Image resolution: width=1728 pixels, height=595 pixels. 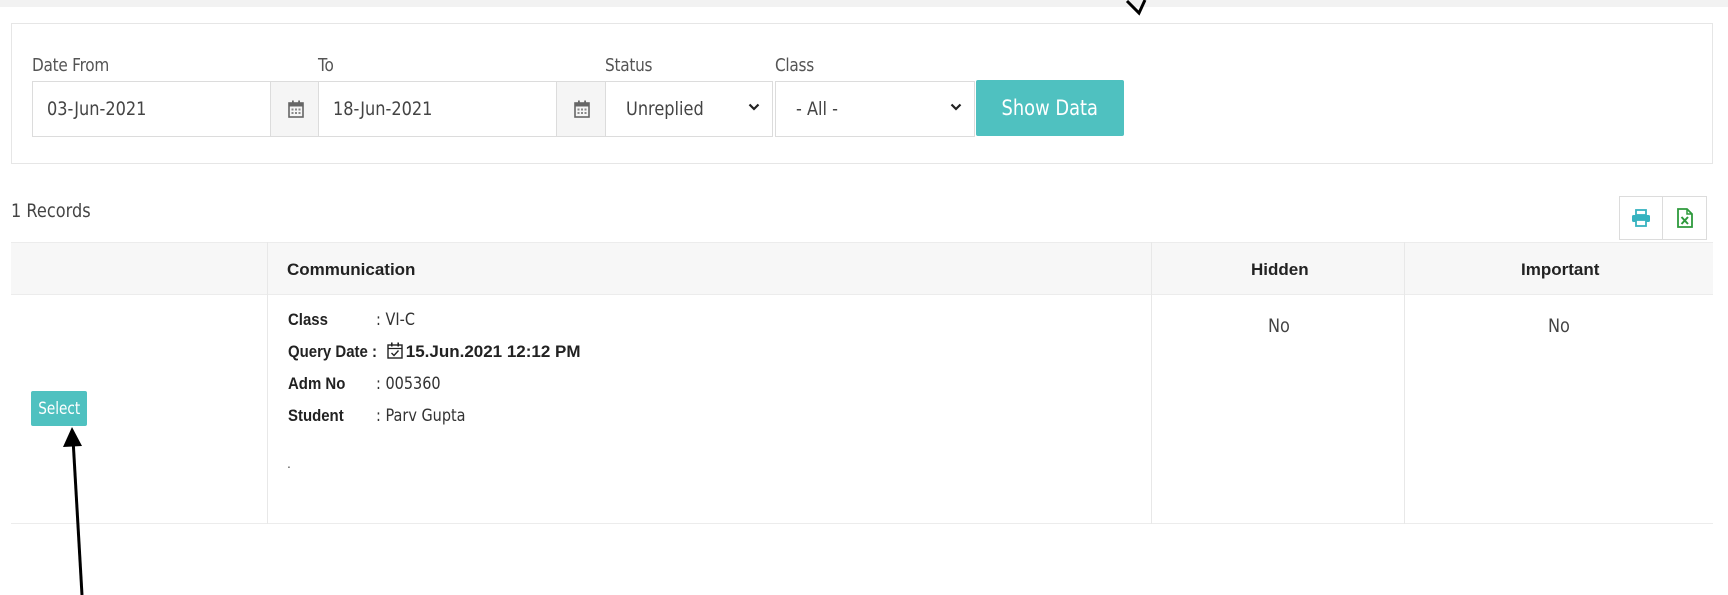 I want to click on class-value: - All -, so click(x=817, y=109).